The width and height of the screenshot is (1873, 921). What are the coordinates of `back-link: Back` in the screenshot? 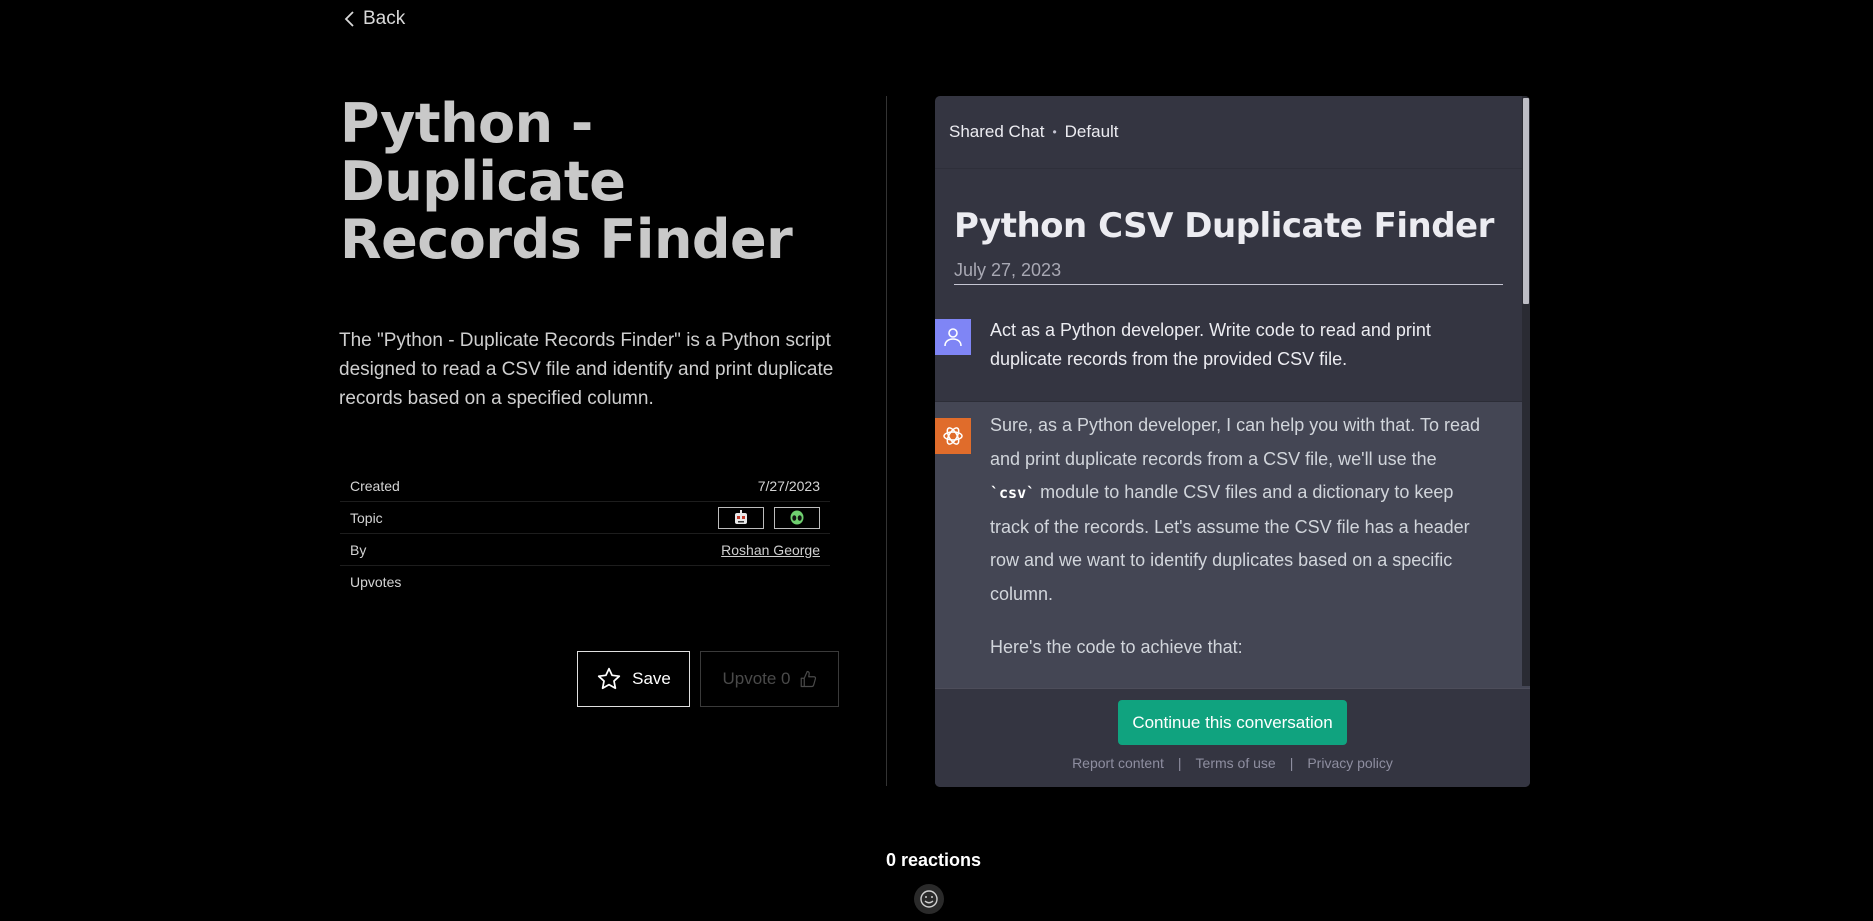 It's located at (374, 19).